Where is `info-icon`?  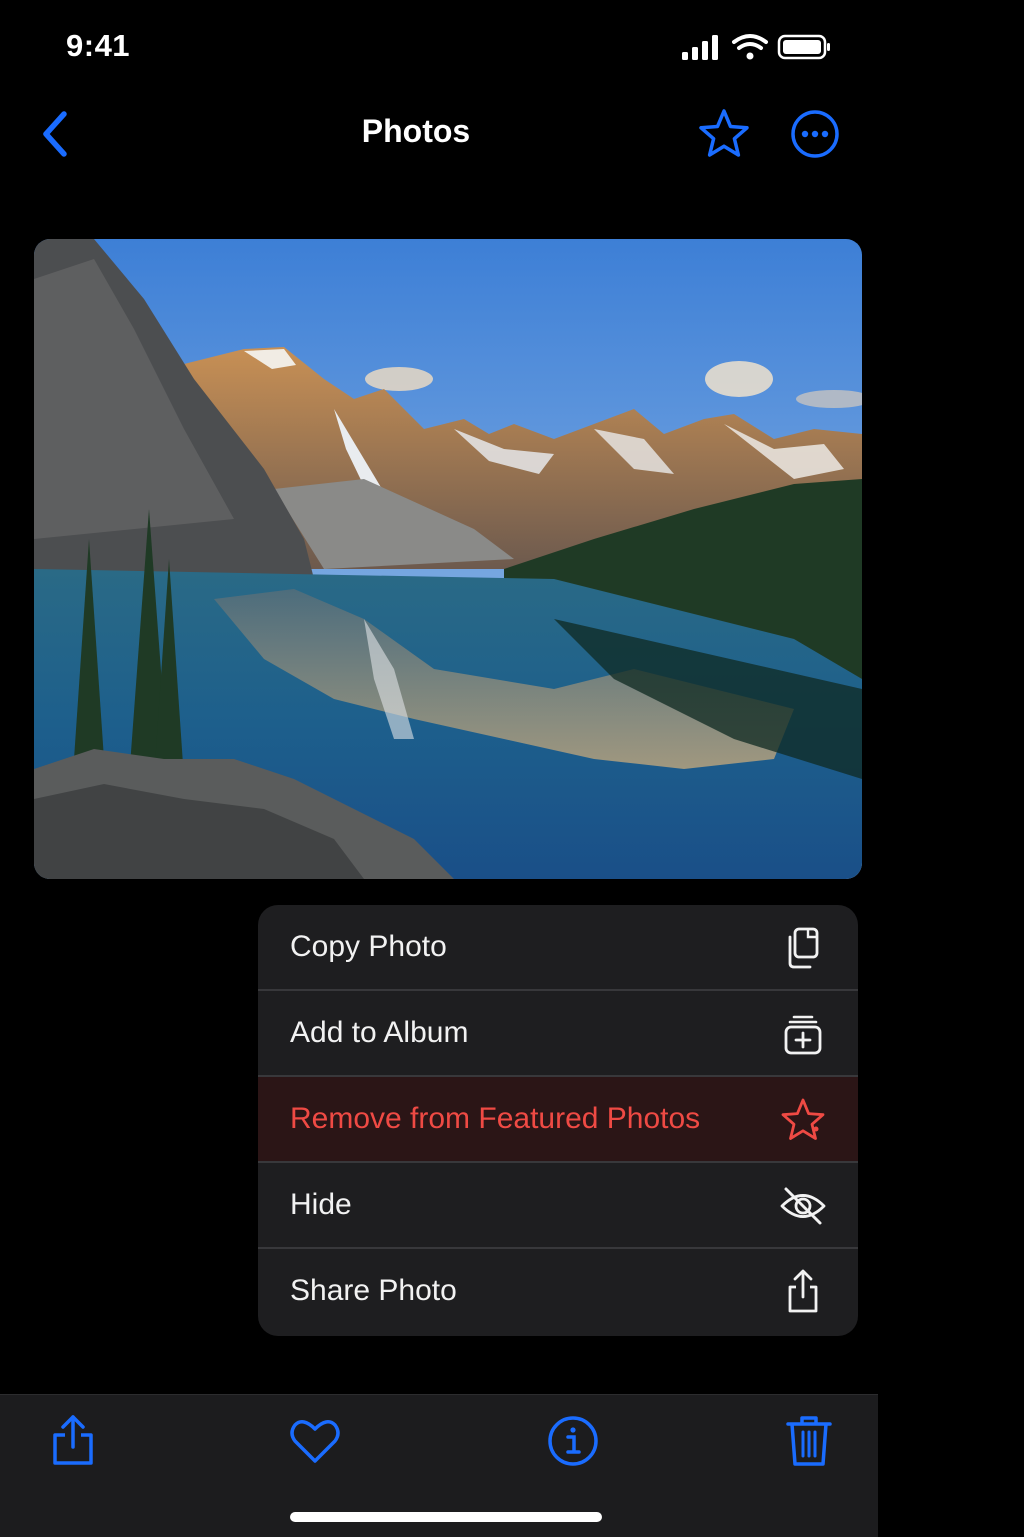 info-icon is located at coordinates (573, 1441).